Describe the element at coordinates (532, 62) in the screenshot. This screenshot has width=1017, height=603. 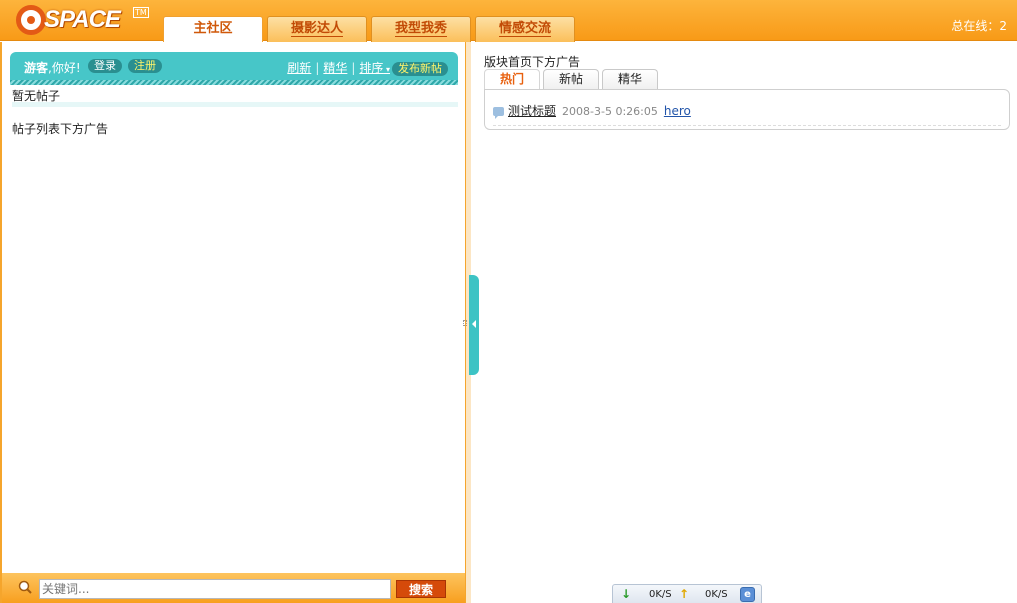
I see `board-home-bottom-ad: 版块首页下方广告` at that location.